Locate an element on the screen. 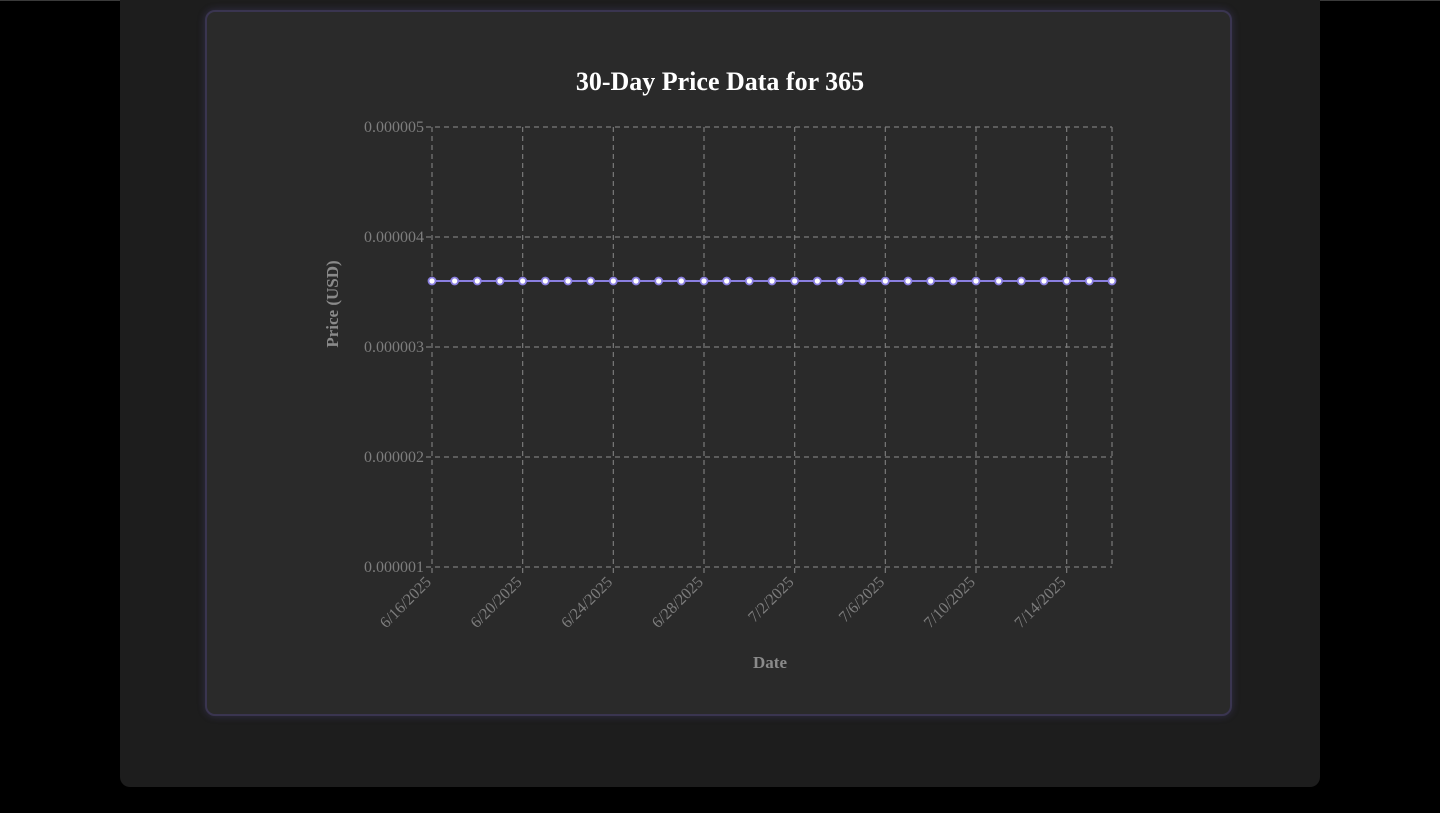 The image size is (1440, 813). x-tick-label: 7/6/2025 is located at coordinates (862, 600).